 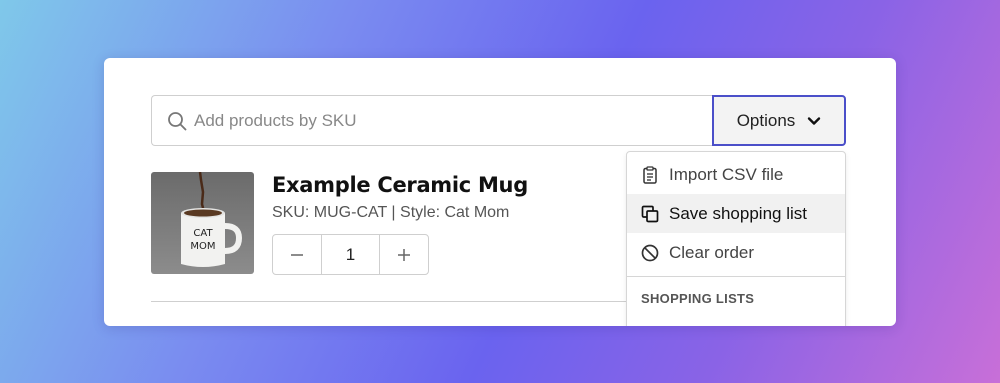 What do you see at coordinates (650, 213) in the screenshot?
I see `copy-icon` at bounding box center [650, 213].